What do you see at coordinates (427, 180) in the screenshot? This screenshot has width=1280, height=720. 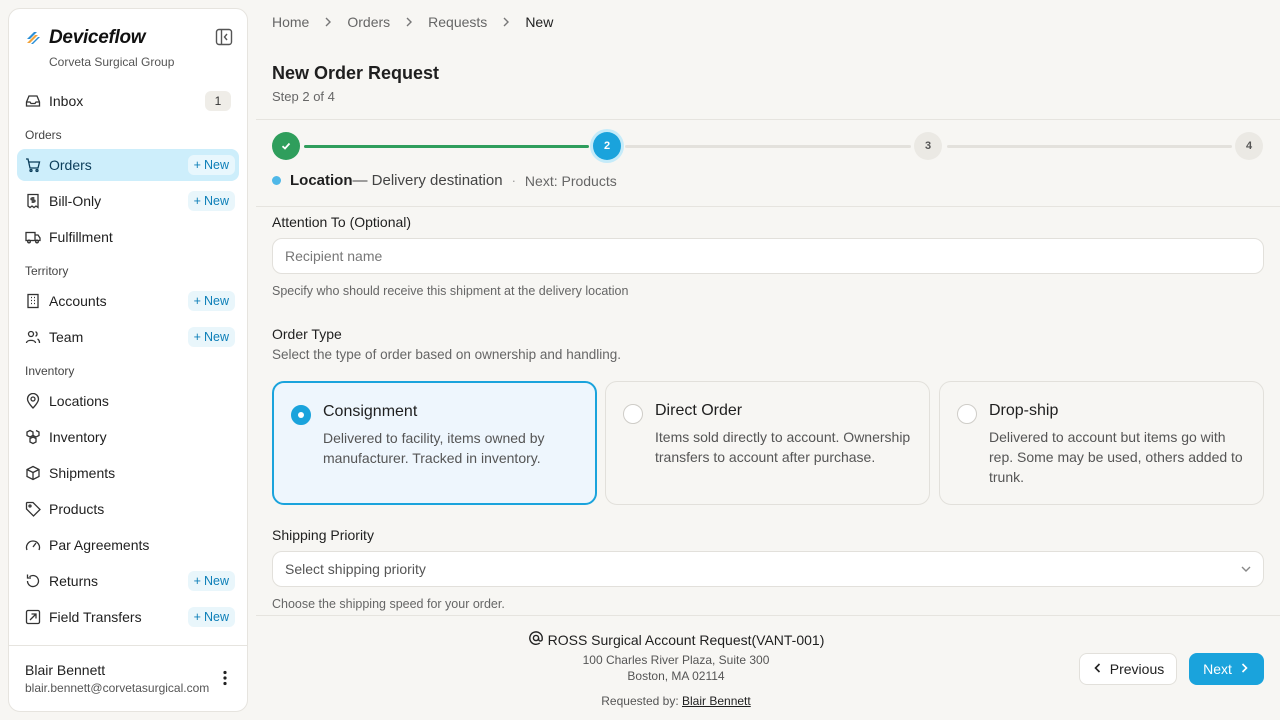 I see `current-step-description: — Delivery destination` at bounding box center [427, 180].